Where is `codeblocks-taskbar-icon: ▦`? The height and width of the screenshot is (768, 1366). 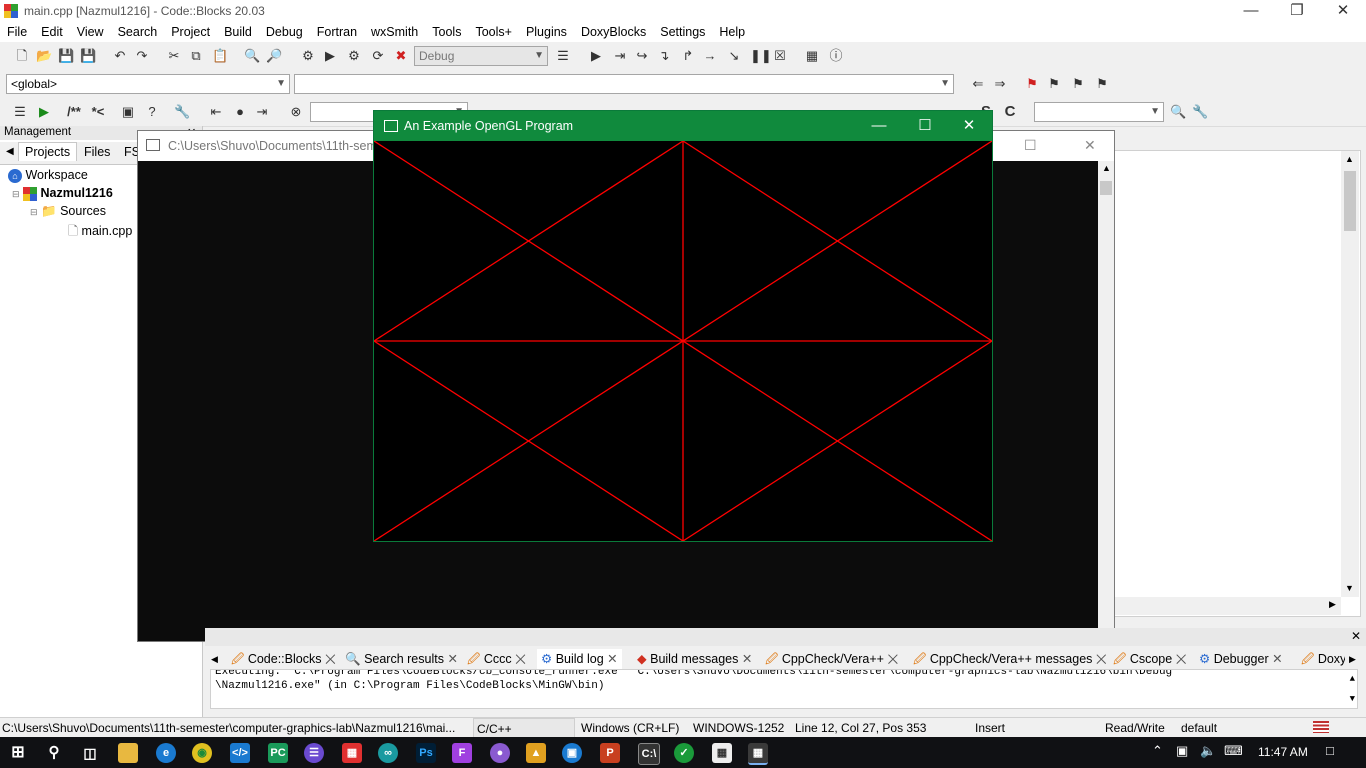 codeblocks-taskbar-icon: ▦ is located at coordinates (352, 753).